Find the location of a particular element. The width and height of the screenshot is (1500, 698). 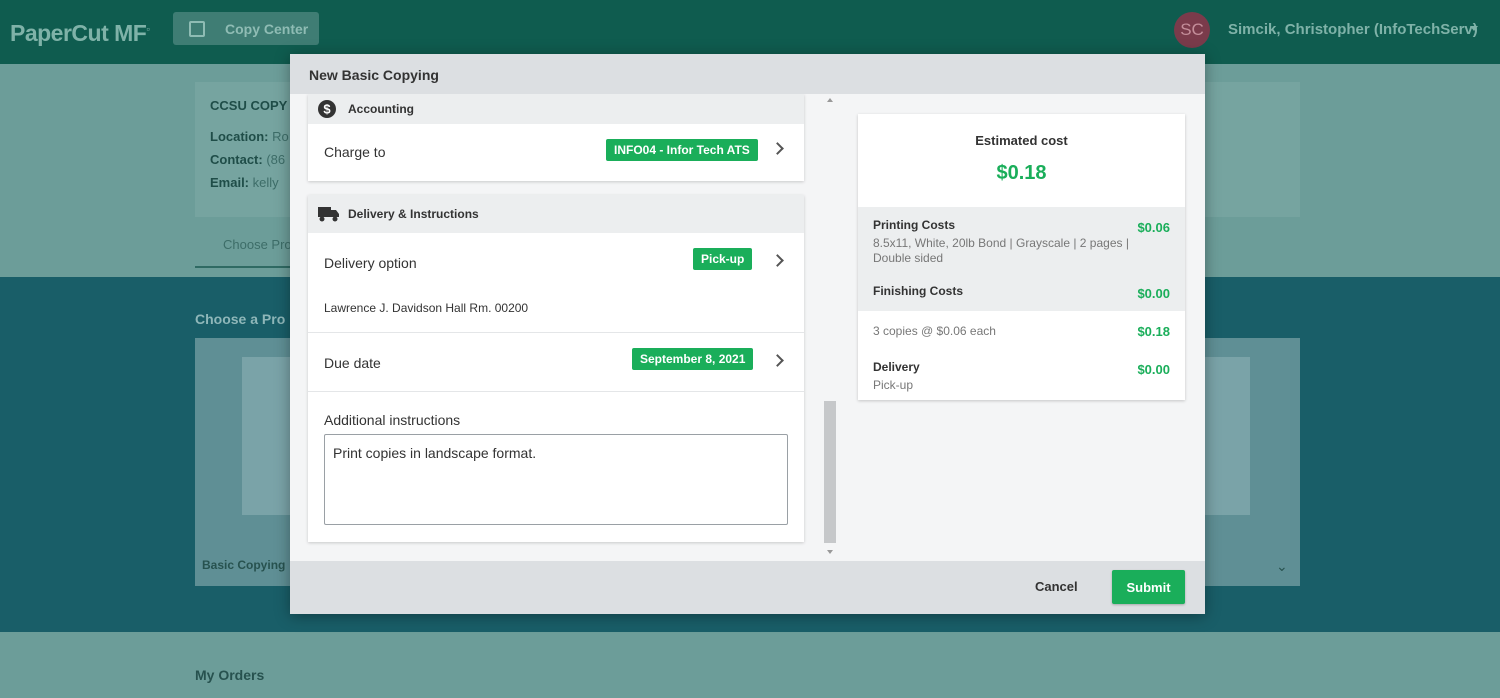

dialog-header: New Basic Copying is located at coordinates (747, 74).